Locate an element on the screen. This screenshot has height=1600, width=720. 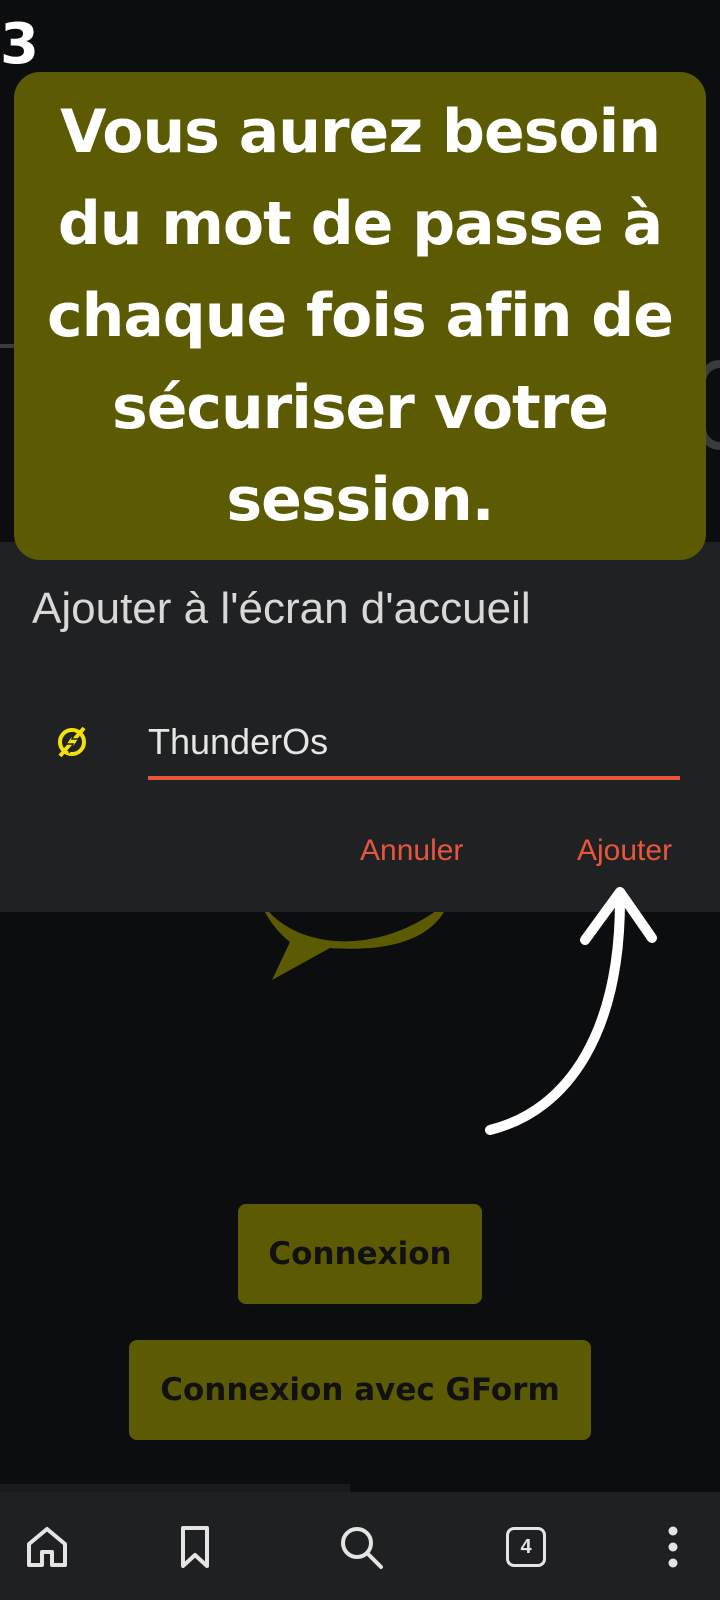
search-icon is located at coordinates (361, 1547).